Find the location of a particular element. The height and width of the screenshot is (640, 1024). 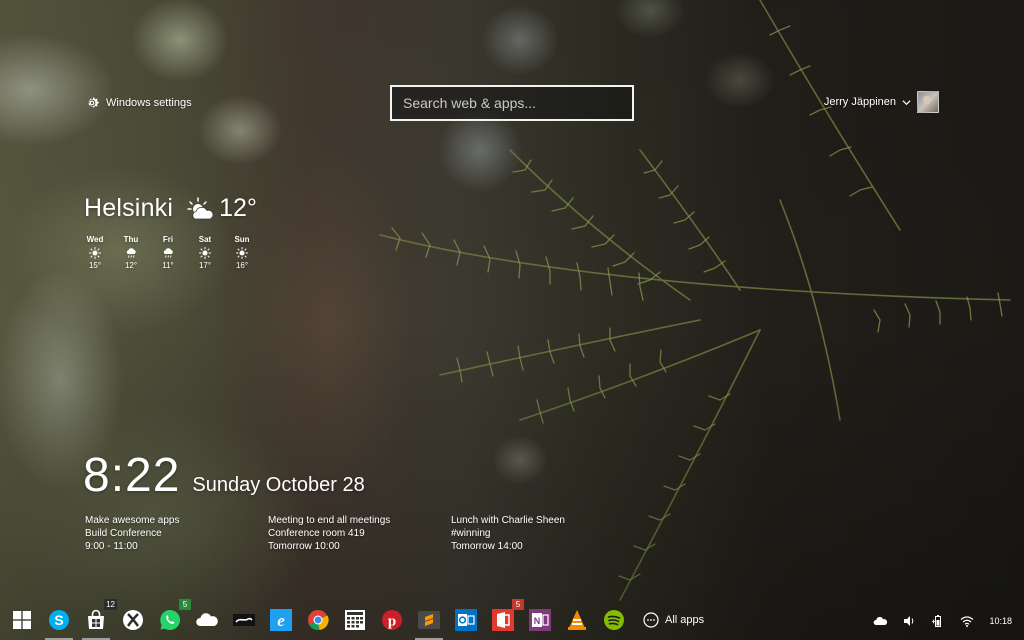

forecast-day-name: Sat is located at coordinates (205, 239).